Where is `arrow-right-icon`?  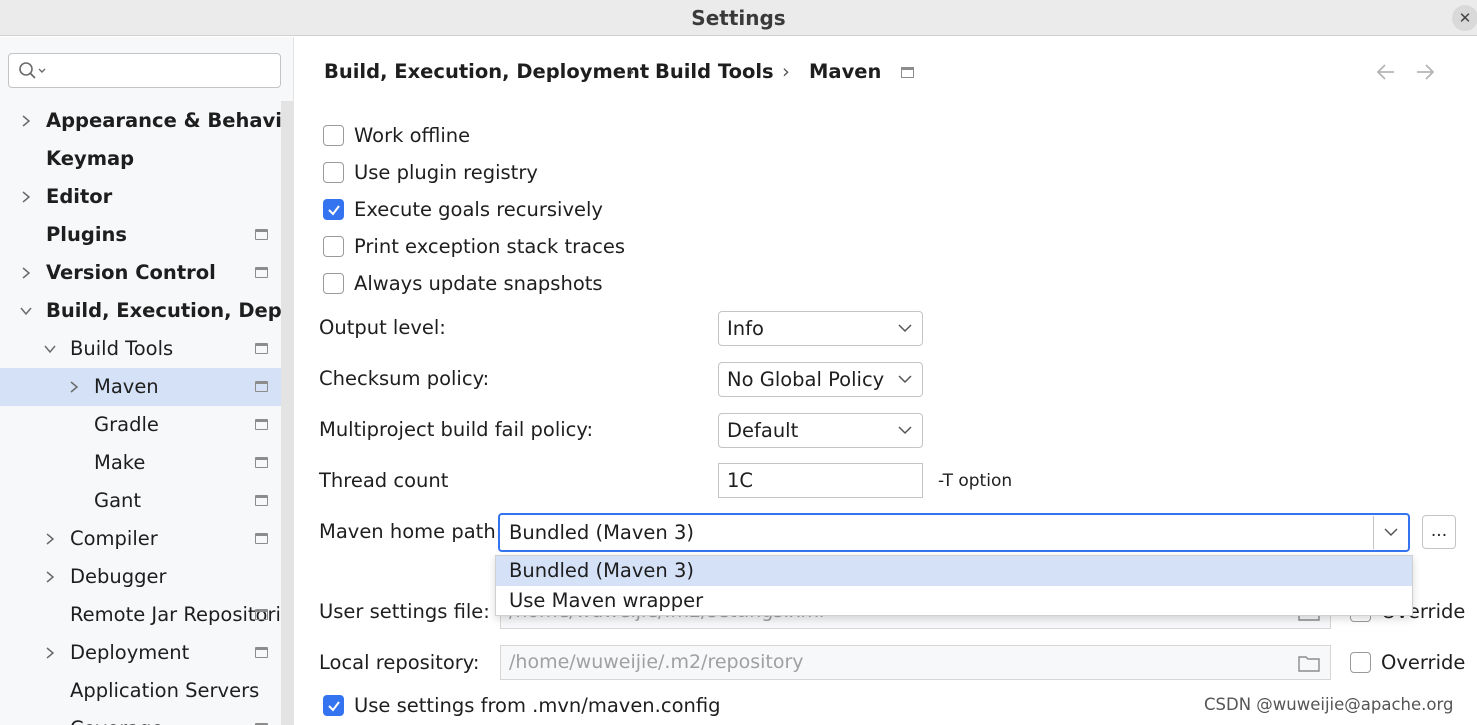 arrow-right-icon is located at coordinates (1425, 72).